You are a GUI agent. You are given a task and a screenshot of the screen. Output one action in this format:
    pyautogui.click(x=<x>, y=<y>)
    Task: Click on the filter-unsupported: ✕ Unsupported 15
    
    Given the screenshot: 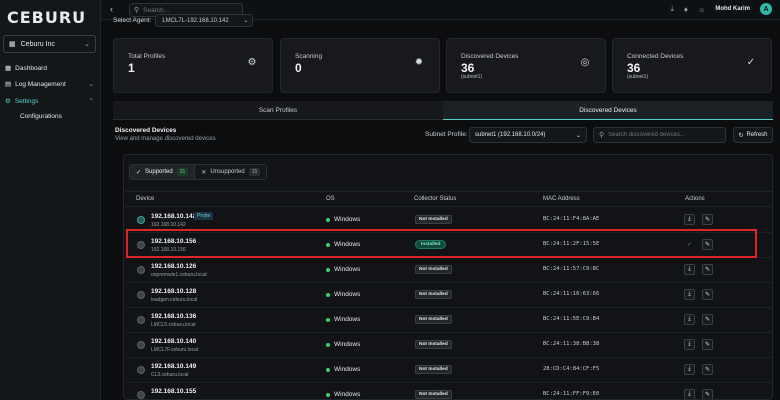 What is the action you would take?
    pyautogui.click(x=230, y=172)
    